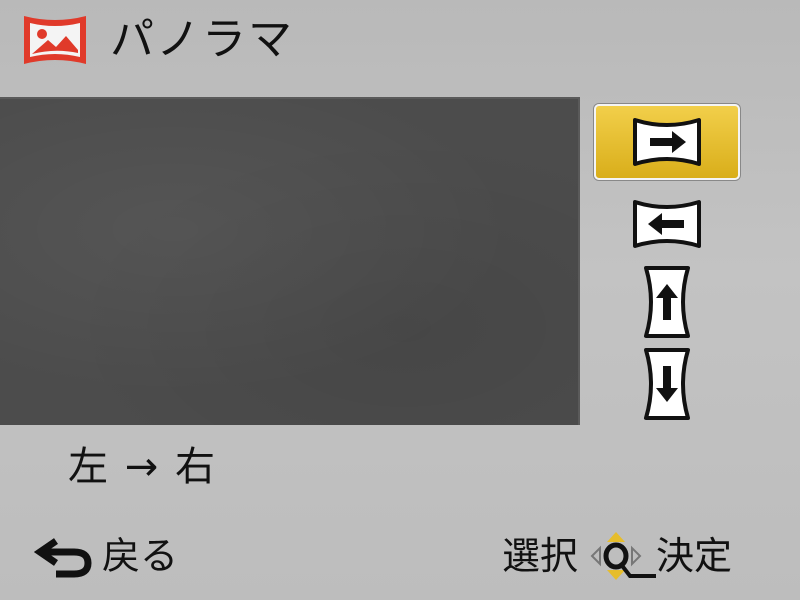 This screenshot has width=800, height=600. I want to click on arrow-up-icon, so click(667, 302).